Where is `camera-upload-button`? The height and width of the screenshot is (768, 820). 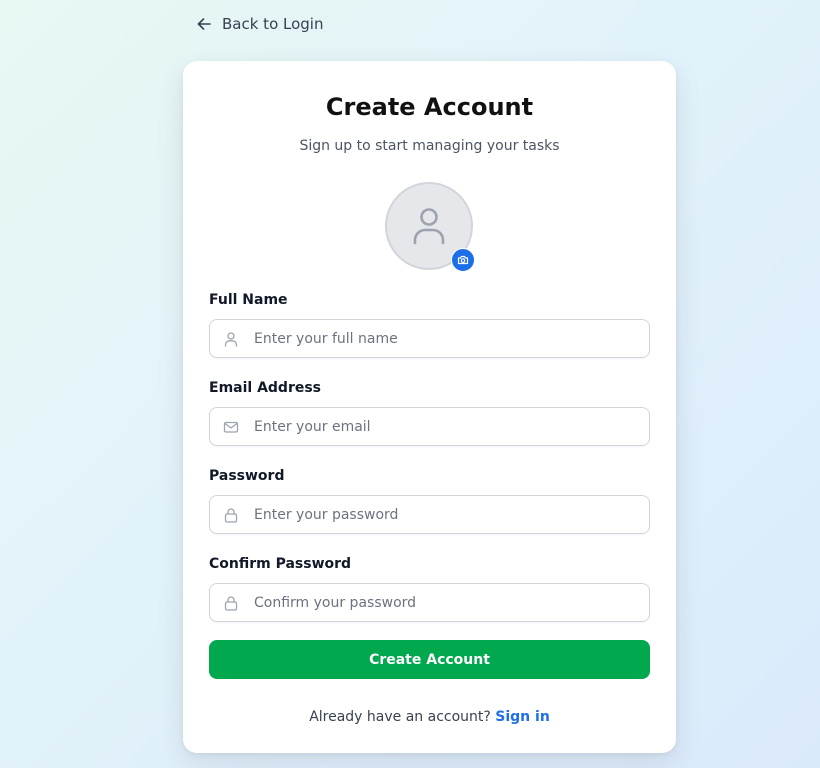
camera-upload-button is located at coordinates (463, 260).